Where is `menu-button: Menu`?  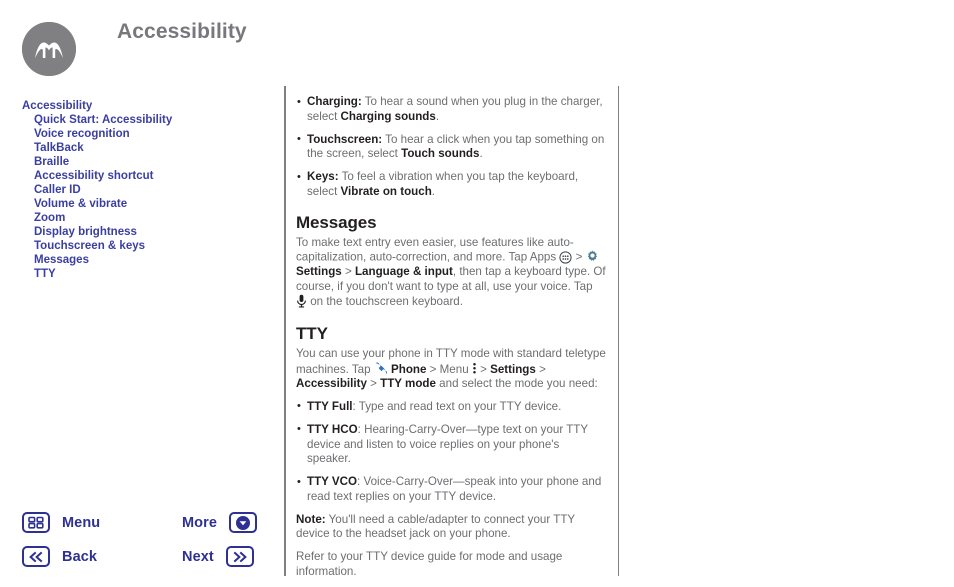 menu-button: Menu is located at coordinates (61, 522).